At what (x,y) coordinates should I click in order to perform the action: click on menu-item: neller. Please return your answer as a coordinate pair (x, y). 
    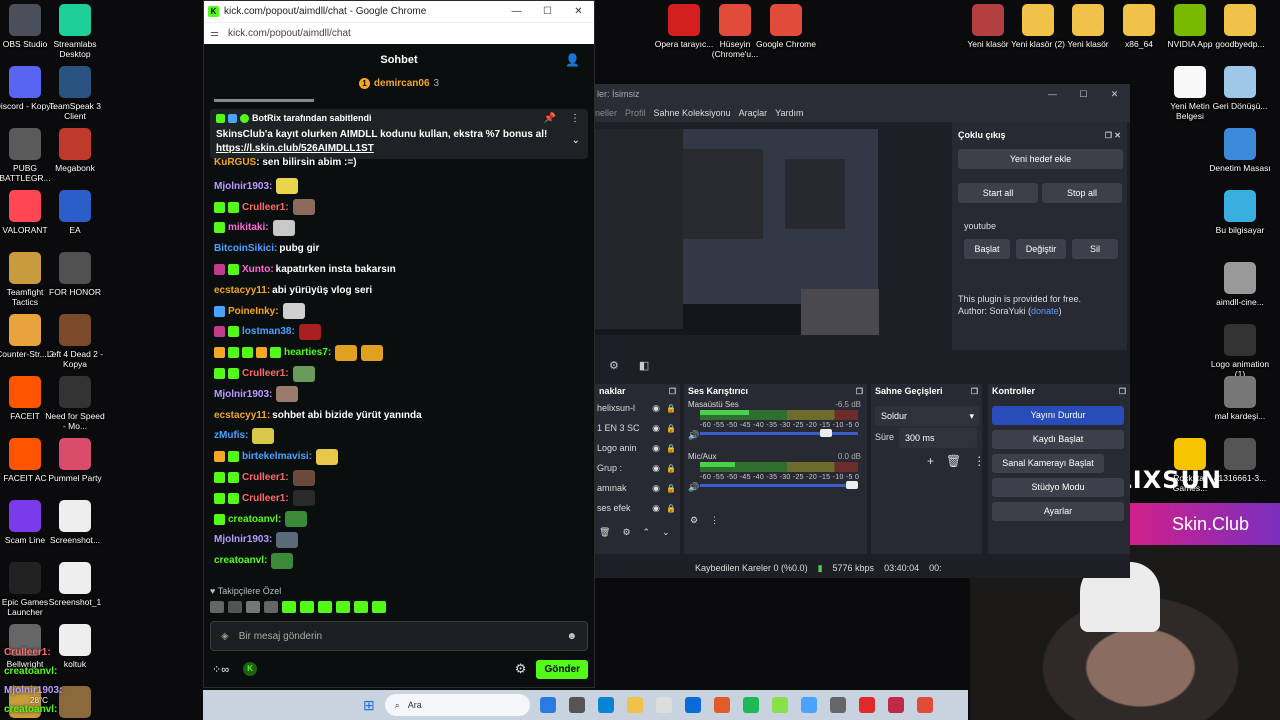
    Looking at the image, I should click on (606, 113).